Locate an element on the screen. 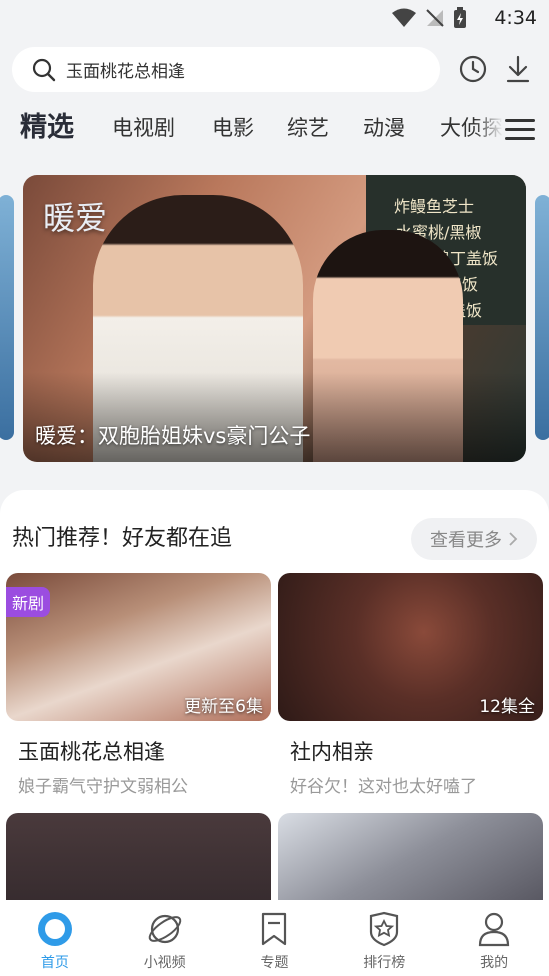 This screenshot has width=549, height=976. category-menu-button is located at coordinates (522, 129).